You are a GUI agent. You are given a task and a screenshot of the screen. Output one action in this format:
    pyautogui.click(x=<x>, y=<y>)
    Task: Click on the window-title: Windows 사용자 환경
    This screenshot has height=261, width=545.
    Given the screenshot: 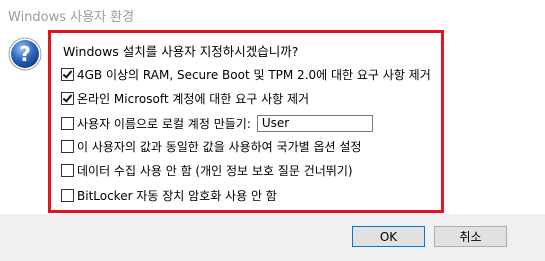 What is the action you would take?
    pyautogui.click(x=71, y=17)
    